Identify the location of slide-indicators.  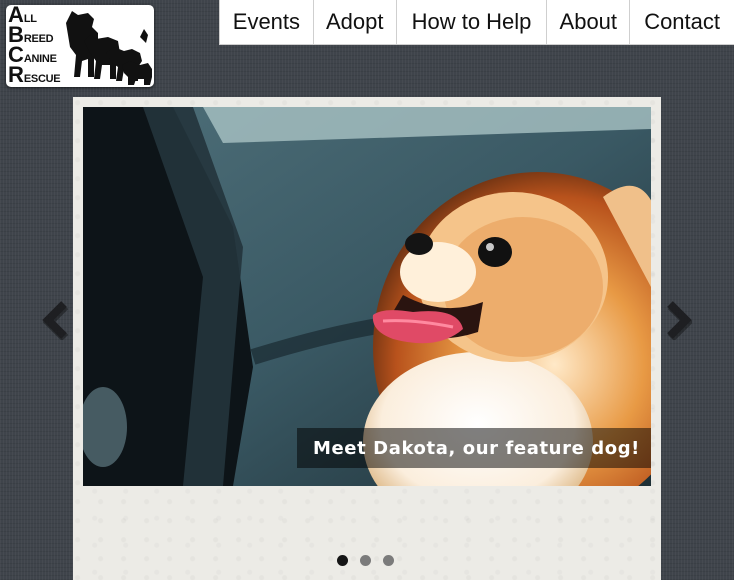
(365, 560).